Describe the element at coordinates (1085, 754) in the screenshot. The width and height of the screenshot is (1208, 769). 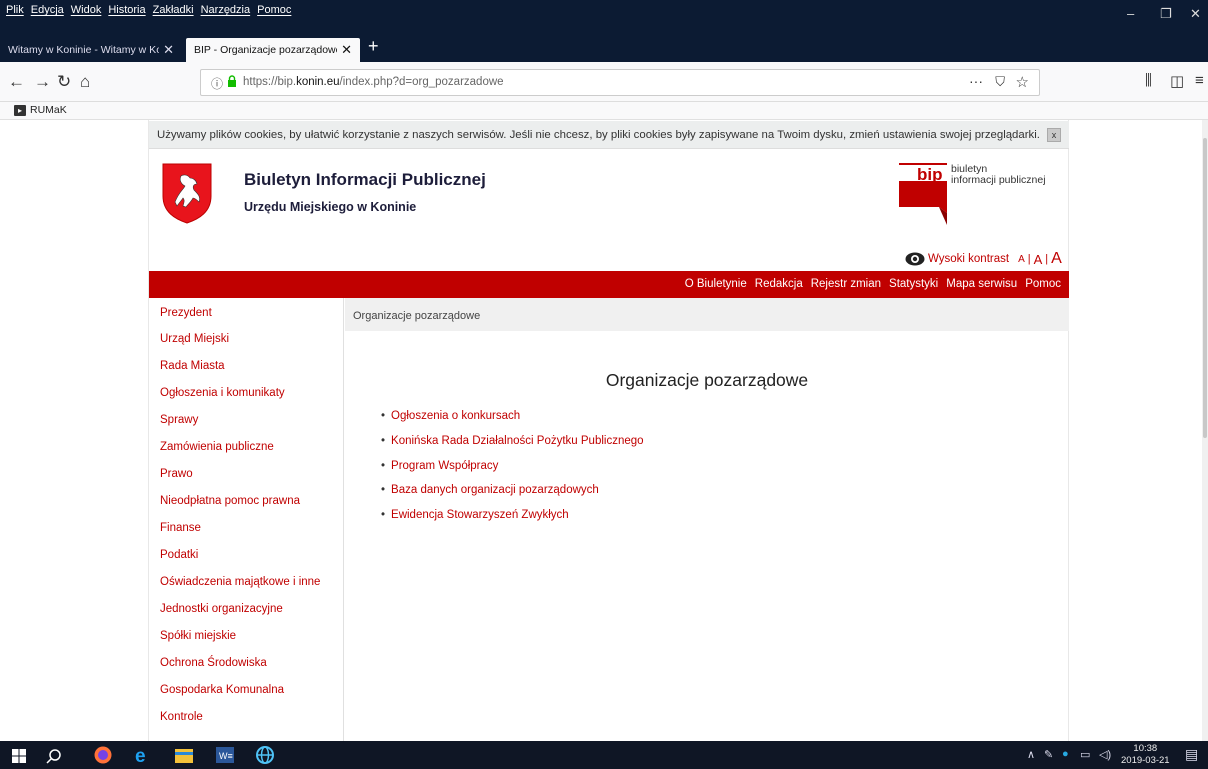
I see `network-icon: ▭` at that location.